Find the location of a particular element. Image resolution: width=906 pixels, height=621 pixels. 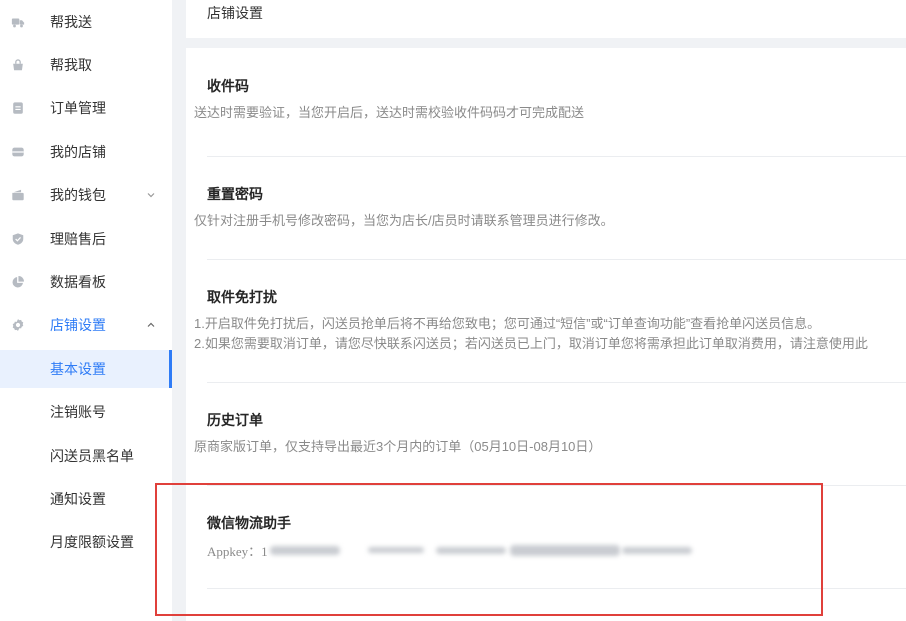

sidebar-subitem-label: 闪送员黑名单 is located at coordinates (92, 455).